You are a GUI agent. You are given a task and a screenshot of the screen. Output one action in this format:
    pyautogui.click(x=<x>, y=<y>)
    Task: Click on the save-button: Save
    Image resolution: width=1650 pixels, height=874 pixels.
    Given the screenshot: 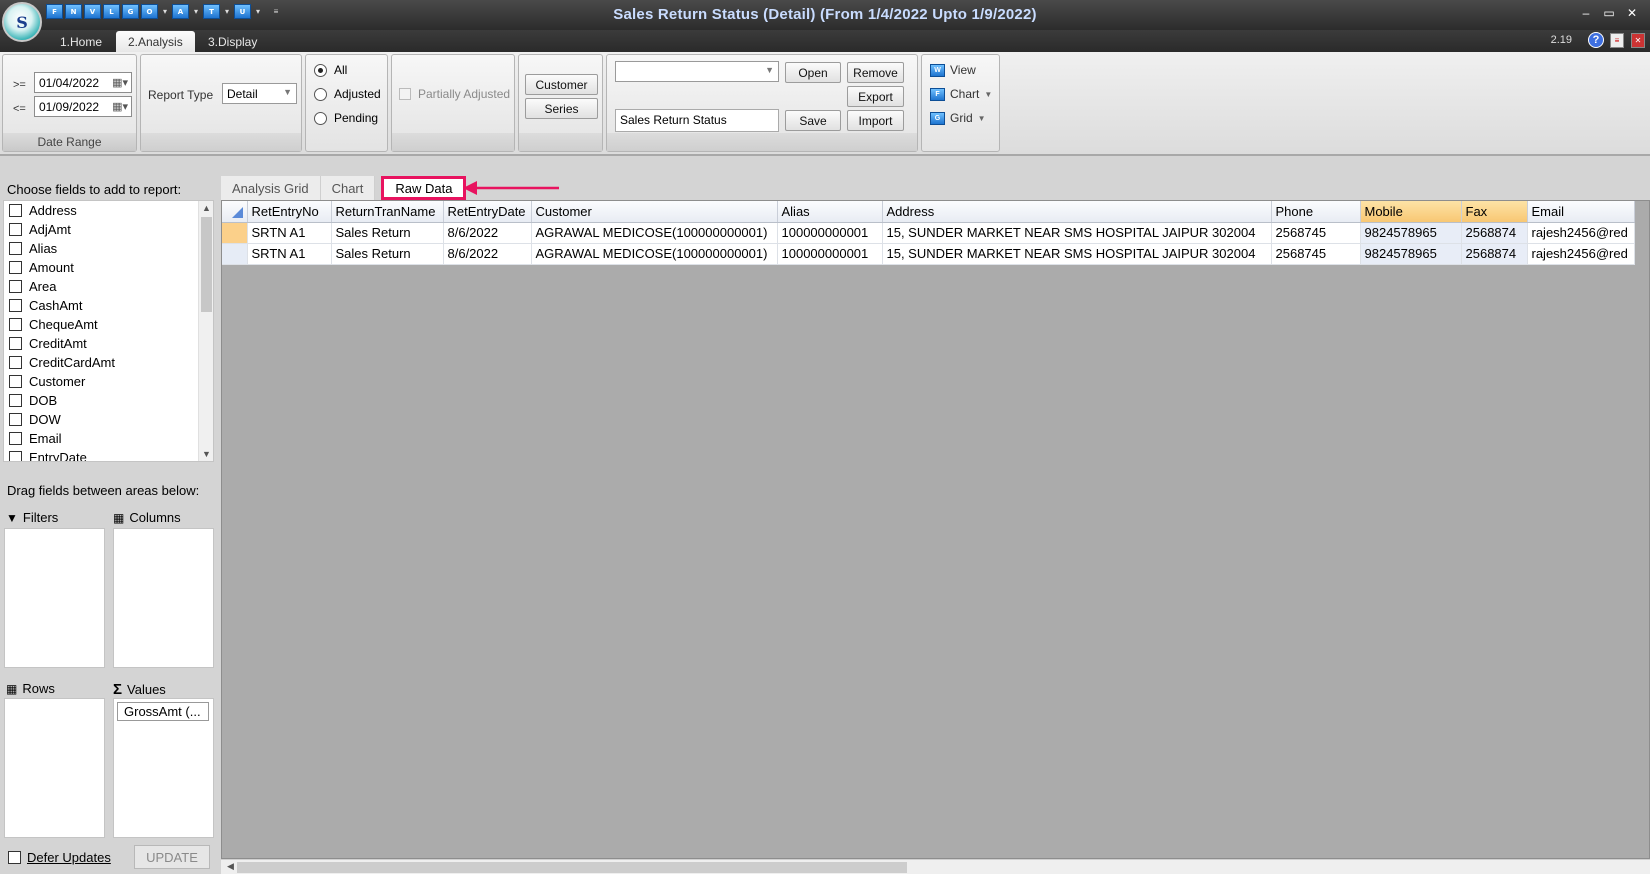 What is the action you would take?
    pyautogui.click(x=813, y=120)
    